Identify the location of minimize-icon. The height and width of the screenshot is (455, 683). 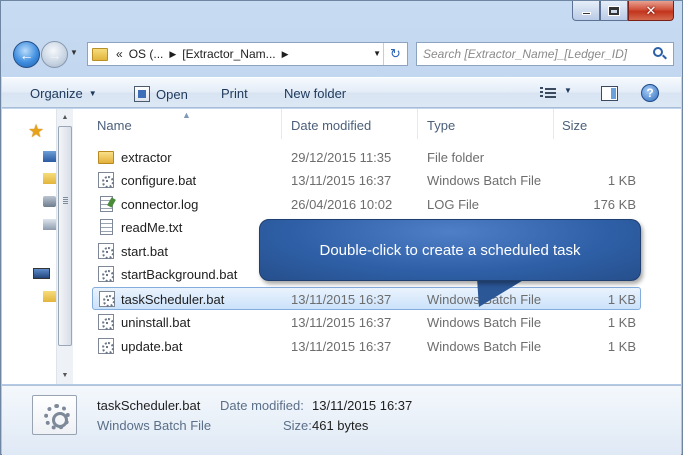
(586, 13).